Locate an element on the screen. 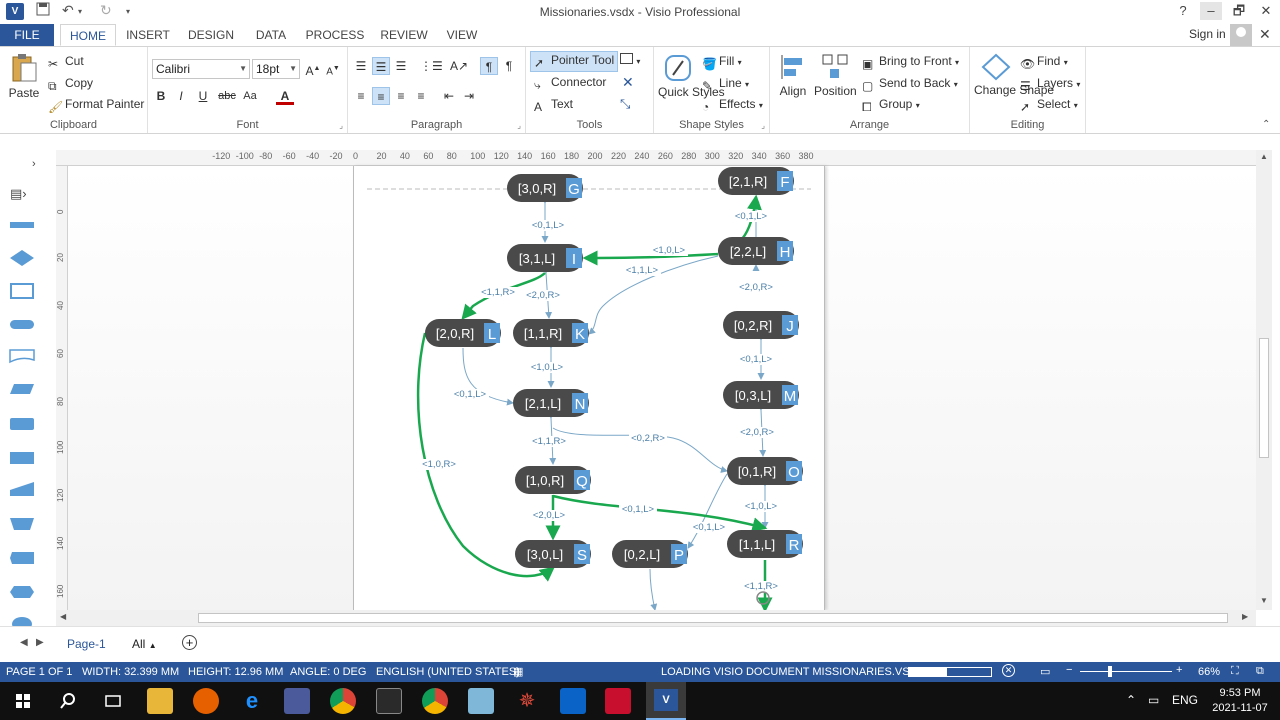 The width and height of the screenshot is (1280, 720). change-case-button: Aa is located at coordinates (250, 96).